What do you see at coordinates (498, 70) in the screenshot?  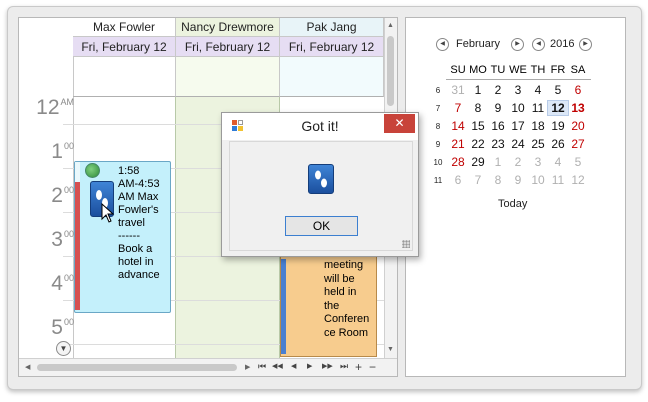 I see `weekday-label: TU` at bounding box center [498, 70].